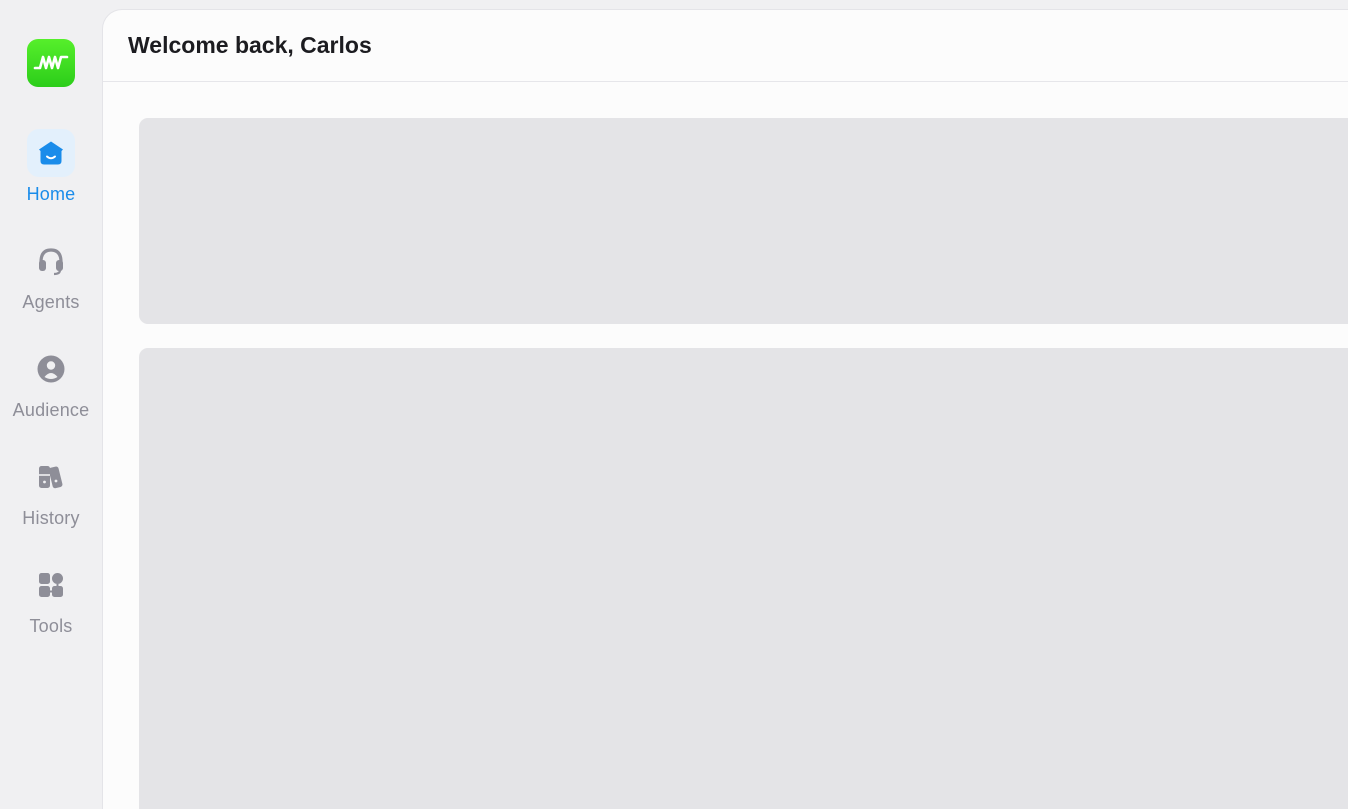 Image resolution: width=1348 pixels, height=809 pixels. I want to click on sidebar-item-agents: Agents, so click(51, 285).